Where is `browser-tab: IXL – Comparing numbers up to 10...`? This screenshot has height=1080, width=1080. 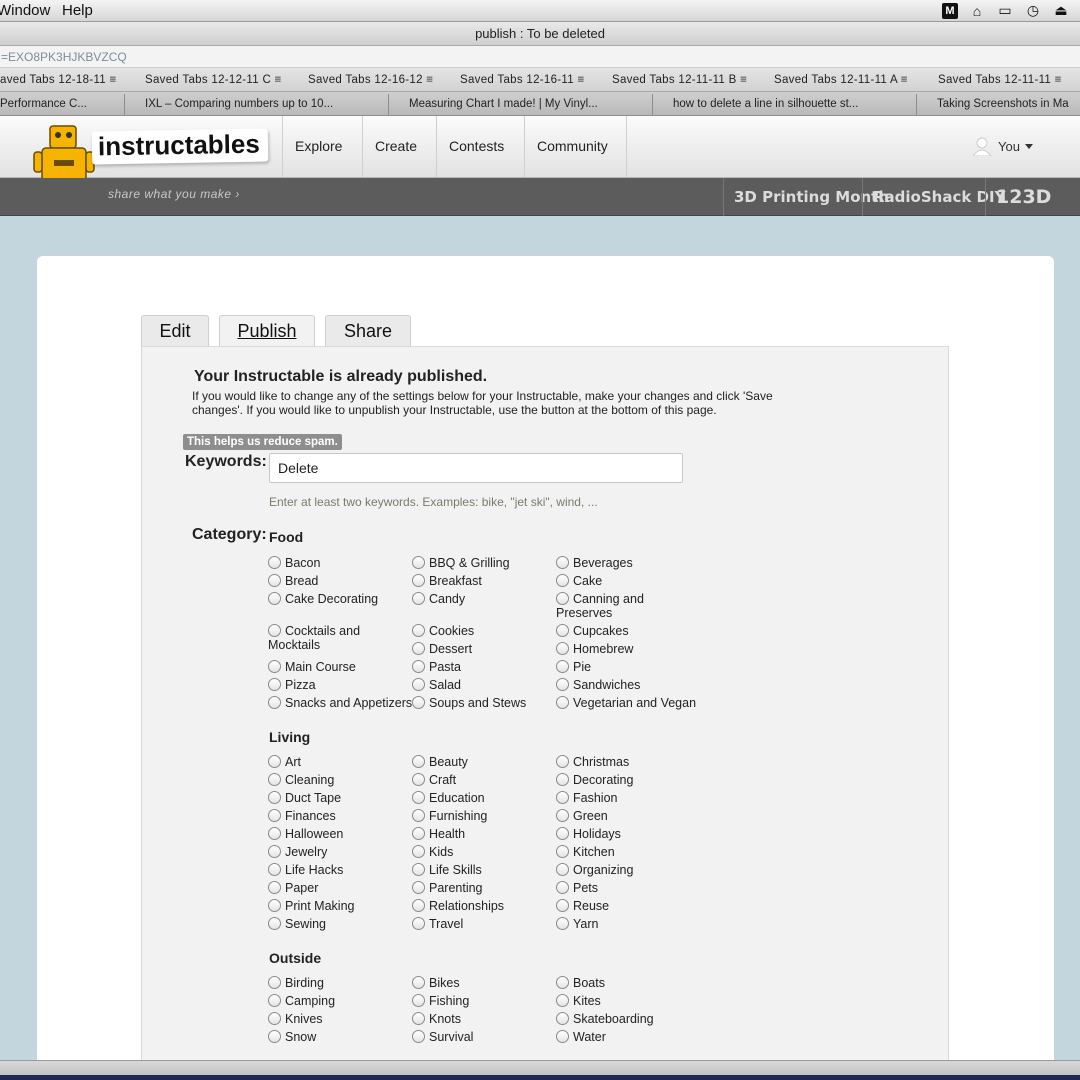 browser-tab: IXL – Comparing numbers up to 10... is located at coordinates (256, 104).